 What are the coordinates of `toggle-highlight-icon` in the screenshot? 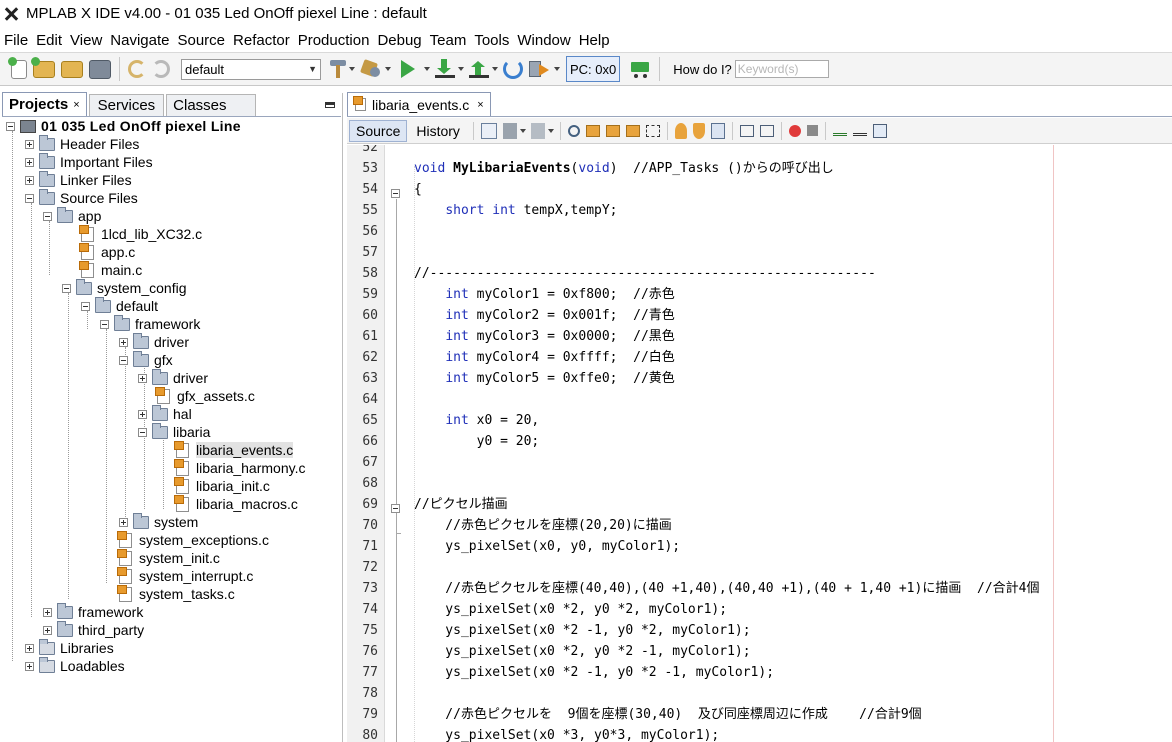 It's located at (632, 130).